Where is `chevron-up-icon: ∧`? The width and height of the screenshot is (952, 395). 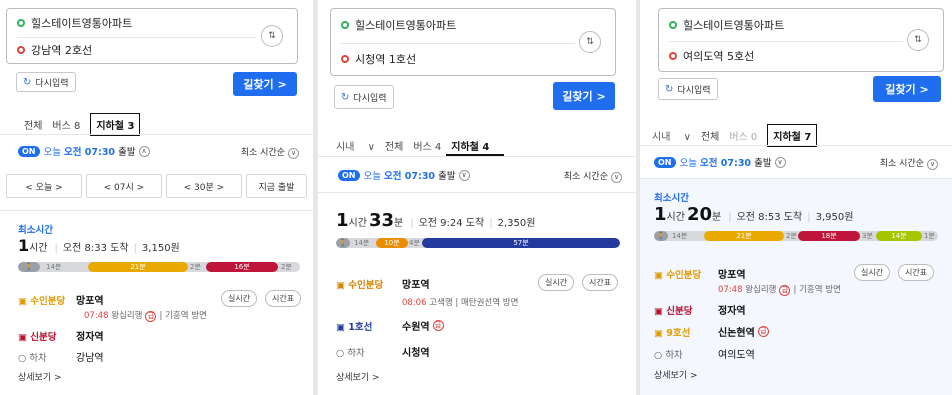 chevron-up-icon: ∧ is located at coordinates (144, 151).